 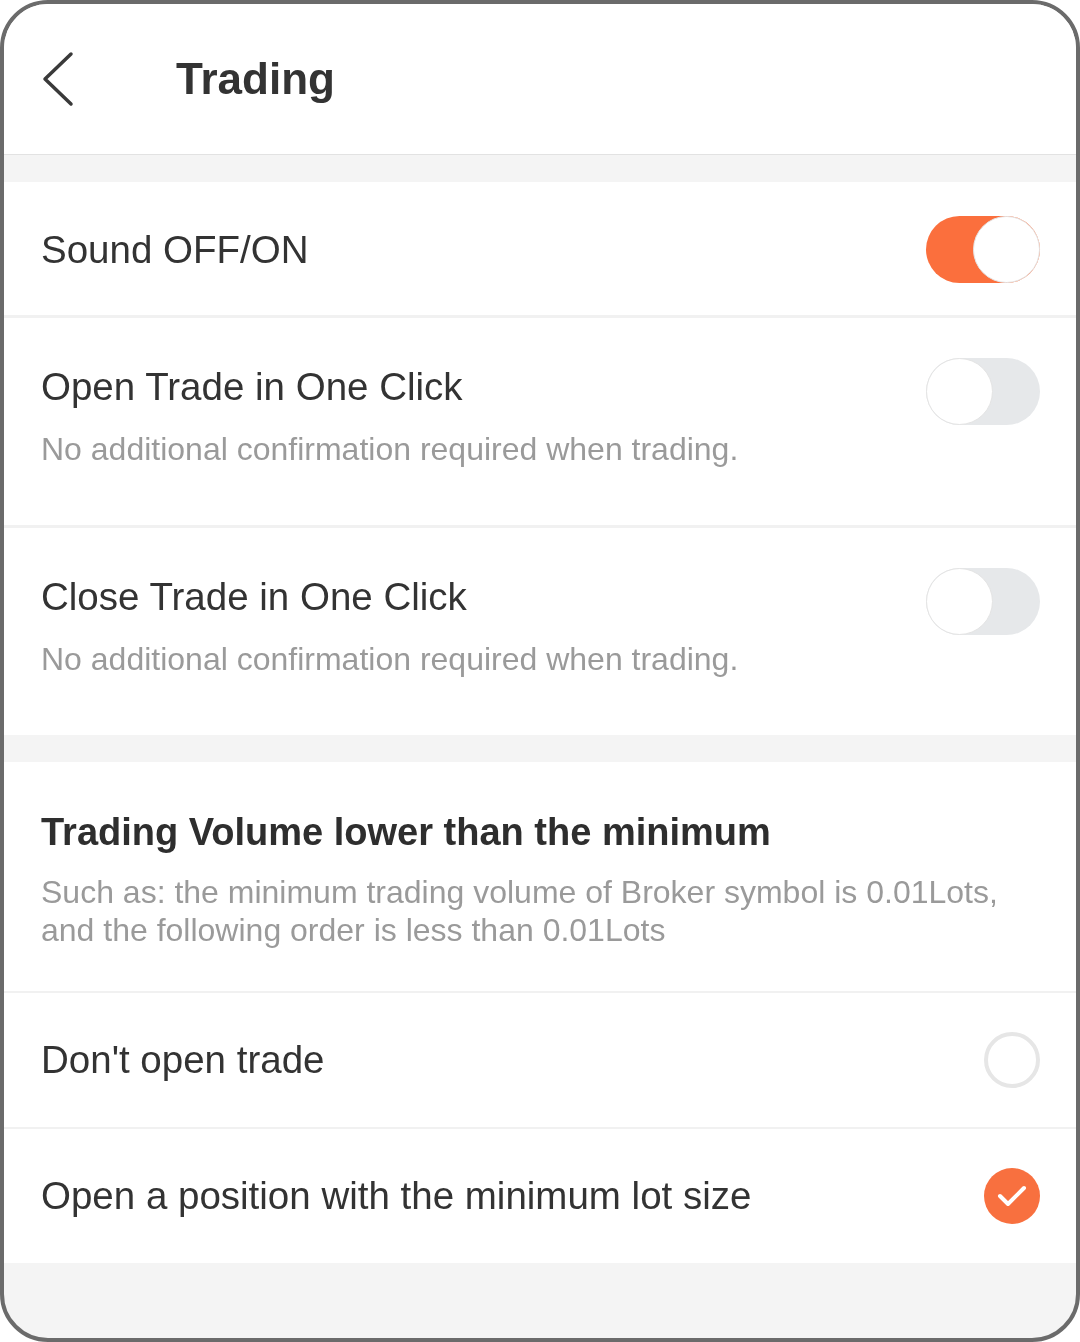 What do you see at coordinates (396, 1196) in the screenshot?
I see `option-label: Open a position with the minimum lot size` at bounding box center [396, 1196].